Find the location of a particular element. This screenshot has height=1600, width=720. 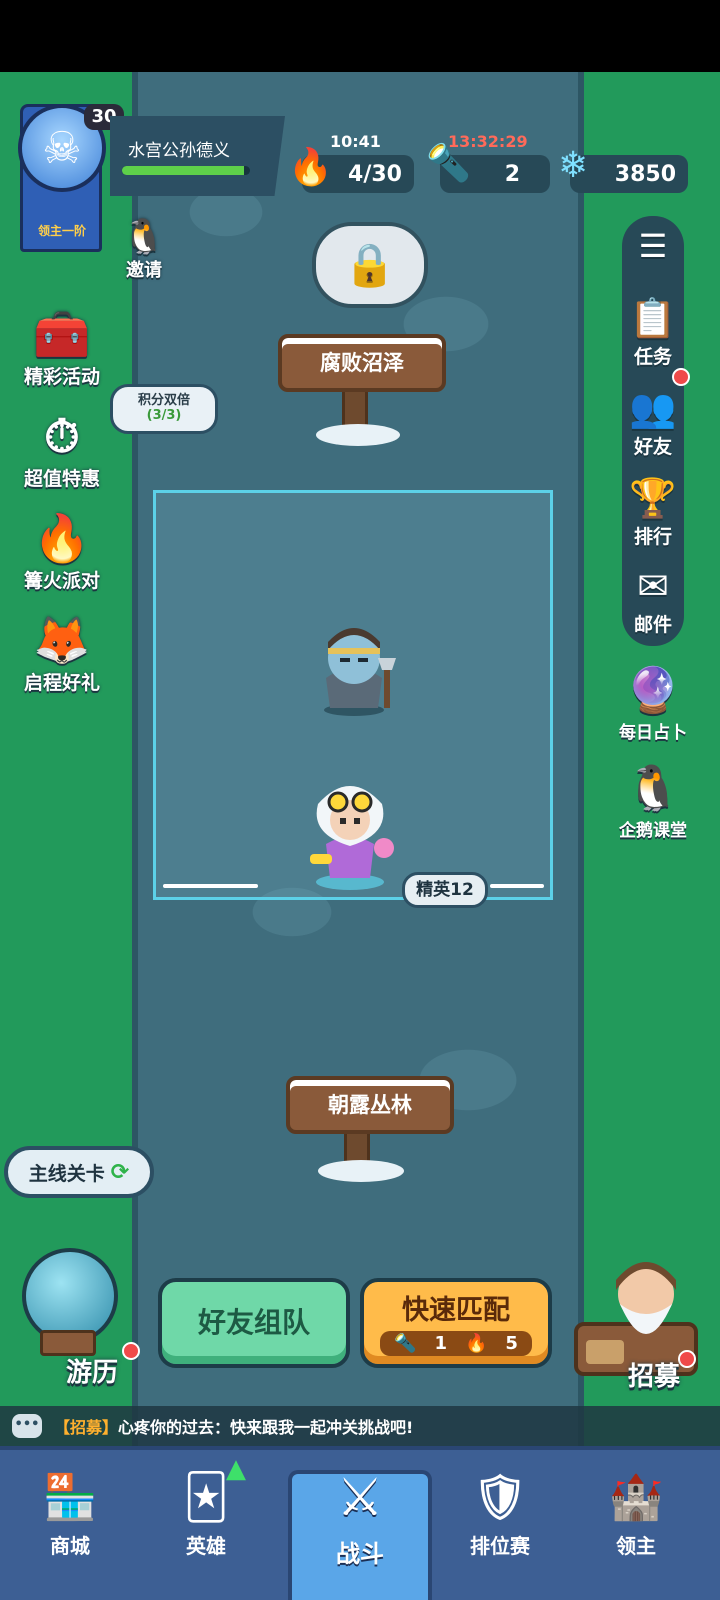

lord-banner-icon: 🏰 is located at coordinates (636, 1497).